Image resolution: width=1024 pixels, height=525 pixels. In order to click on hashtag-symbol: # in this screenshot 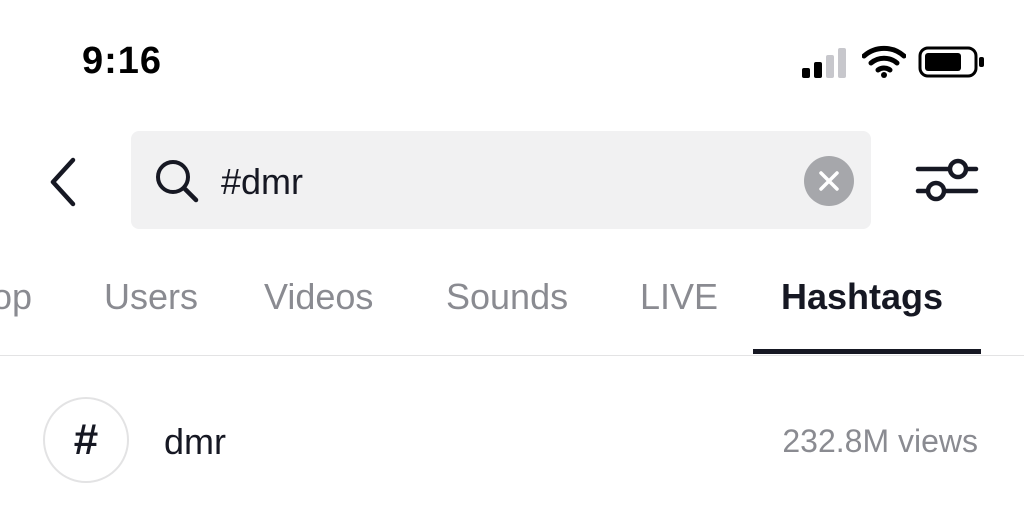, I will do `click(86, 439)`.